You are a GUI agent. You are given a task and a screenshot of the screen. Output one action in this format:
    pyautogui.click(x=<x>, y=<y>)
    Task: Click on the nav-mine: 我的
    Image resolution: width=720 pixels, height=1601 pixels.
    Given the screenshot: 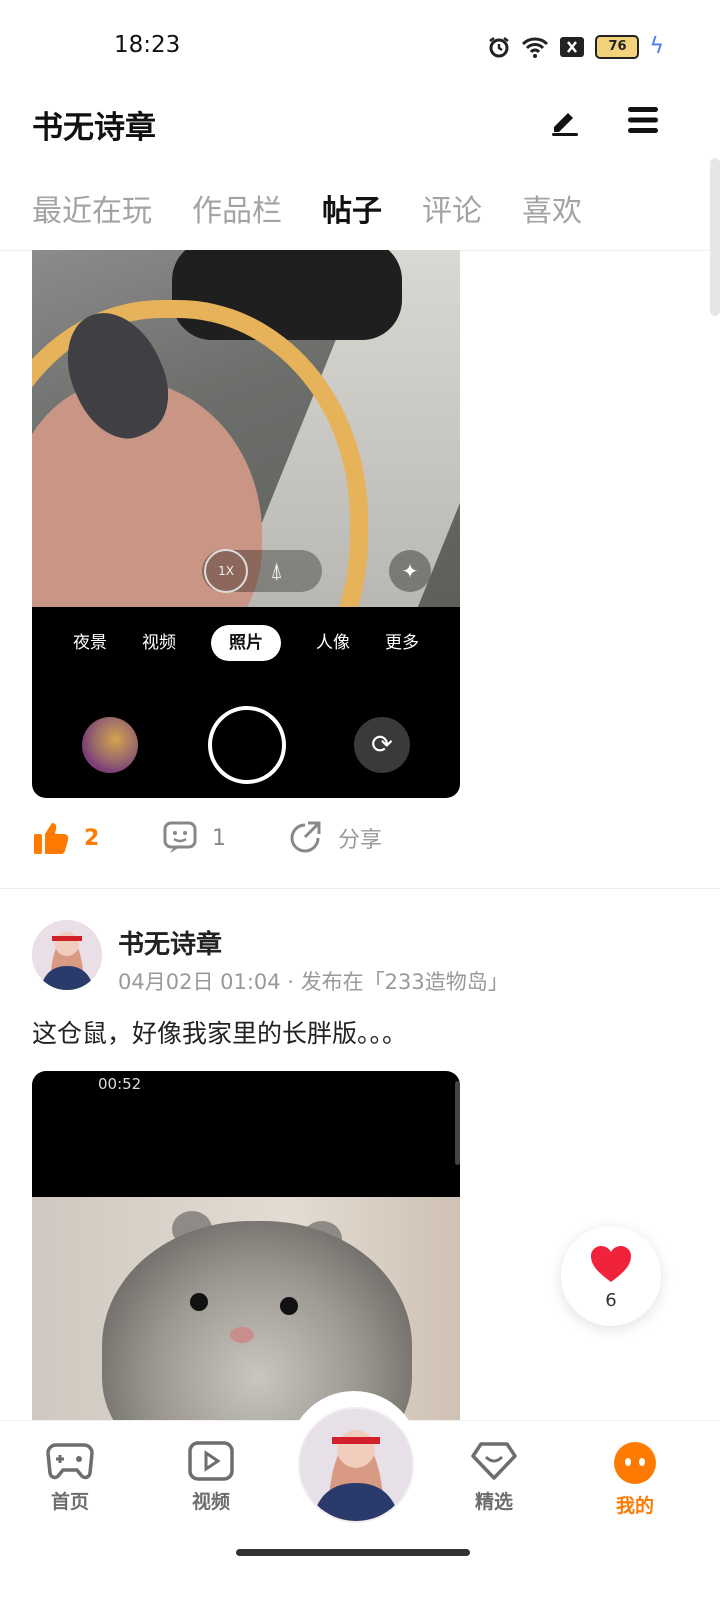 What is the action you would take?
    pyautogui.click(x=635, y=1479)
    